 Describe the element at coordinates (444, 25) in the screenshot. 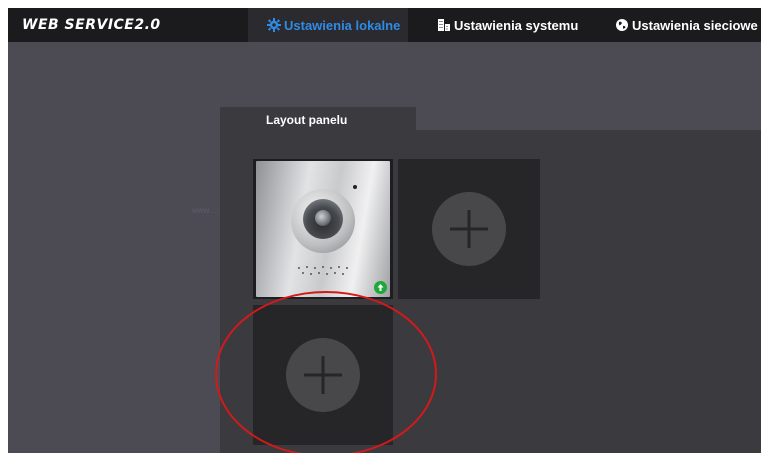

I see `building-icon` at that location.